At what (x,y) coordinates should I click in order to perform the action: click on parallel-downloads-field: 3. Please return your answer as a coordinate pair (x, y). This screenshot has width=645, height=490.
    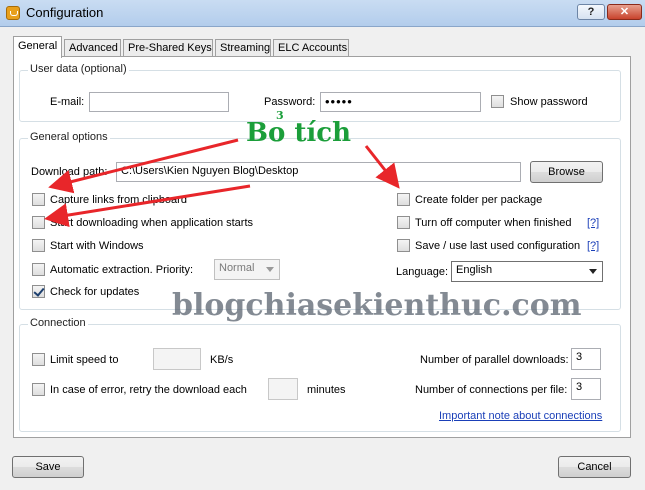
    Looking at the image, I should click on (586, 359).